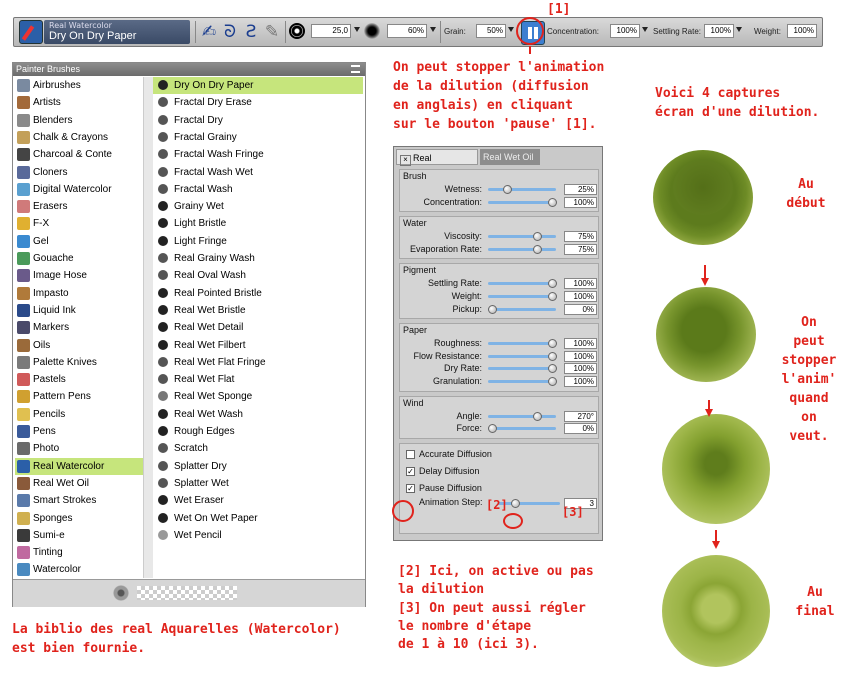  What do you see at coordinates (258, 102) in the screenshot?
I see `variant-item: Fractal Dry Erase` at bounding box center [258, 102].